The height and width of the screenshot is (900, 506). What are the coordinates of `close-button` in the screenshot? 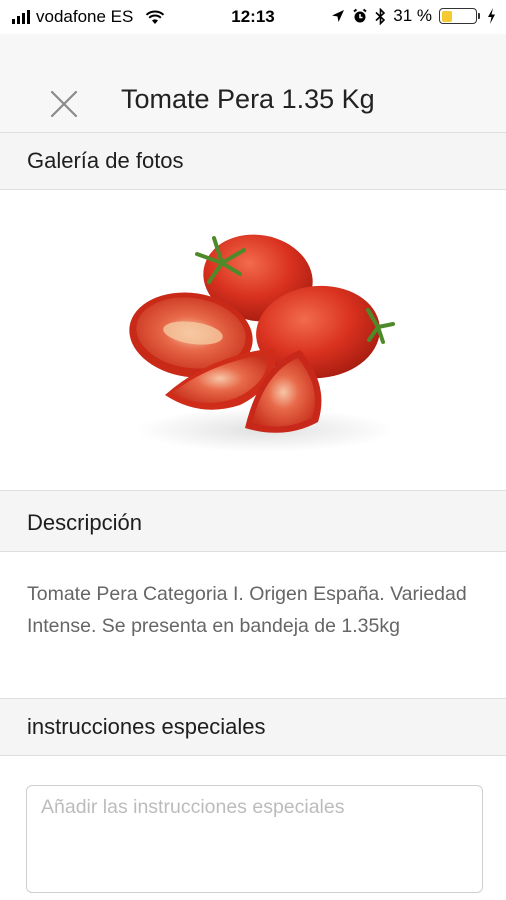 It's located at (64, 104).